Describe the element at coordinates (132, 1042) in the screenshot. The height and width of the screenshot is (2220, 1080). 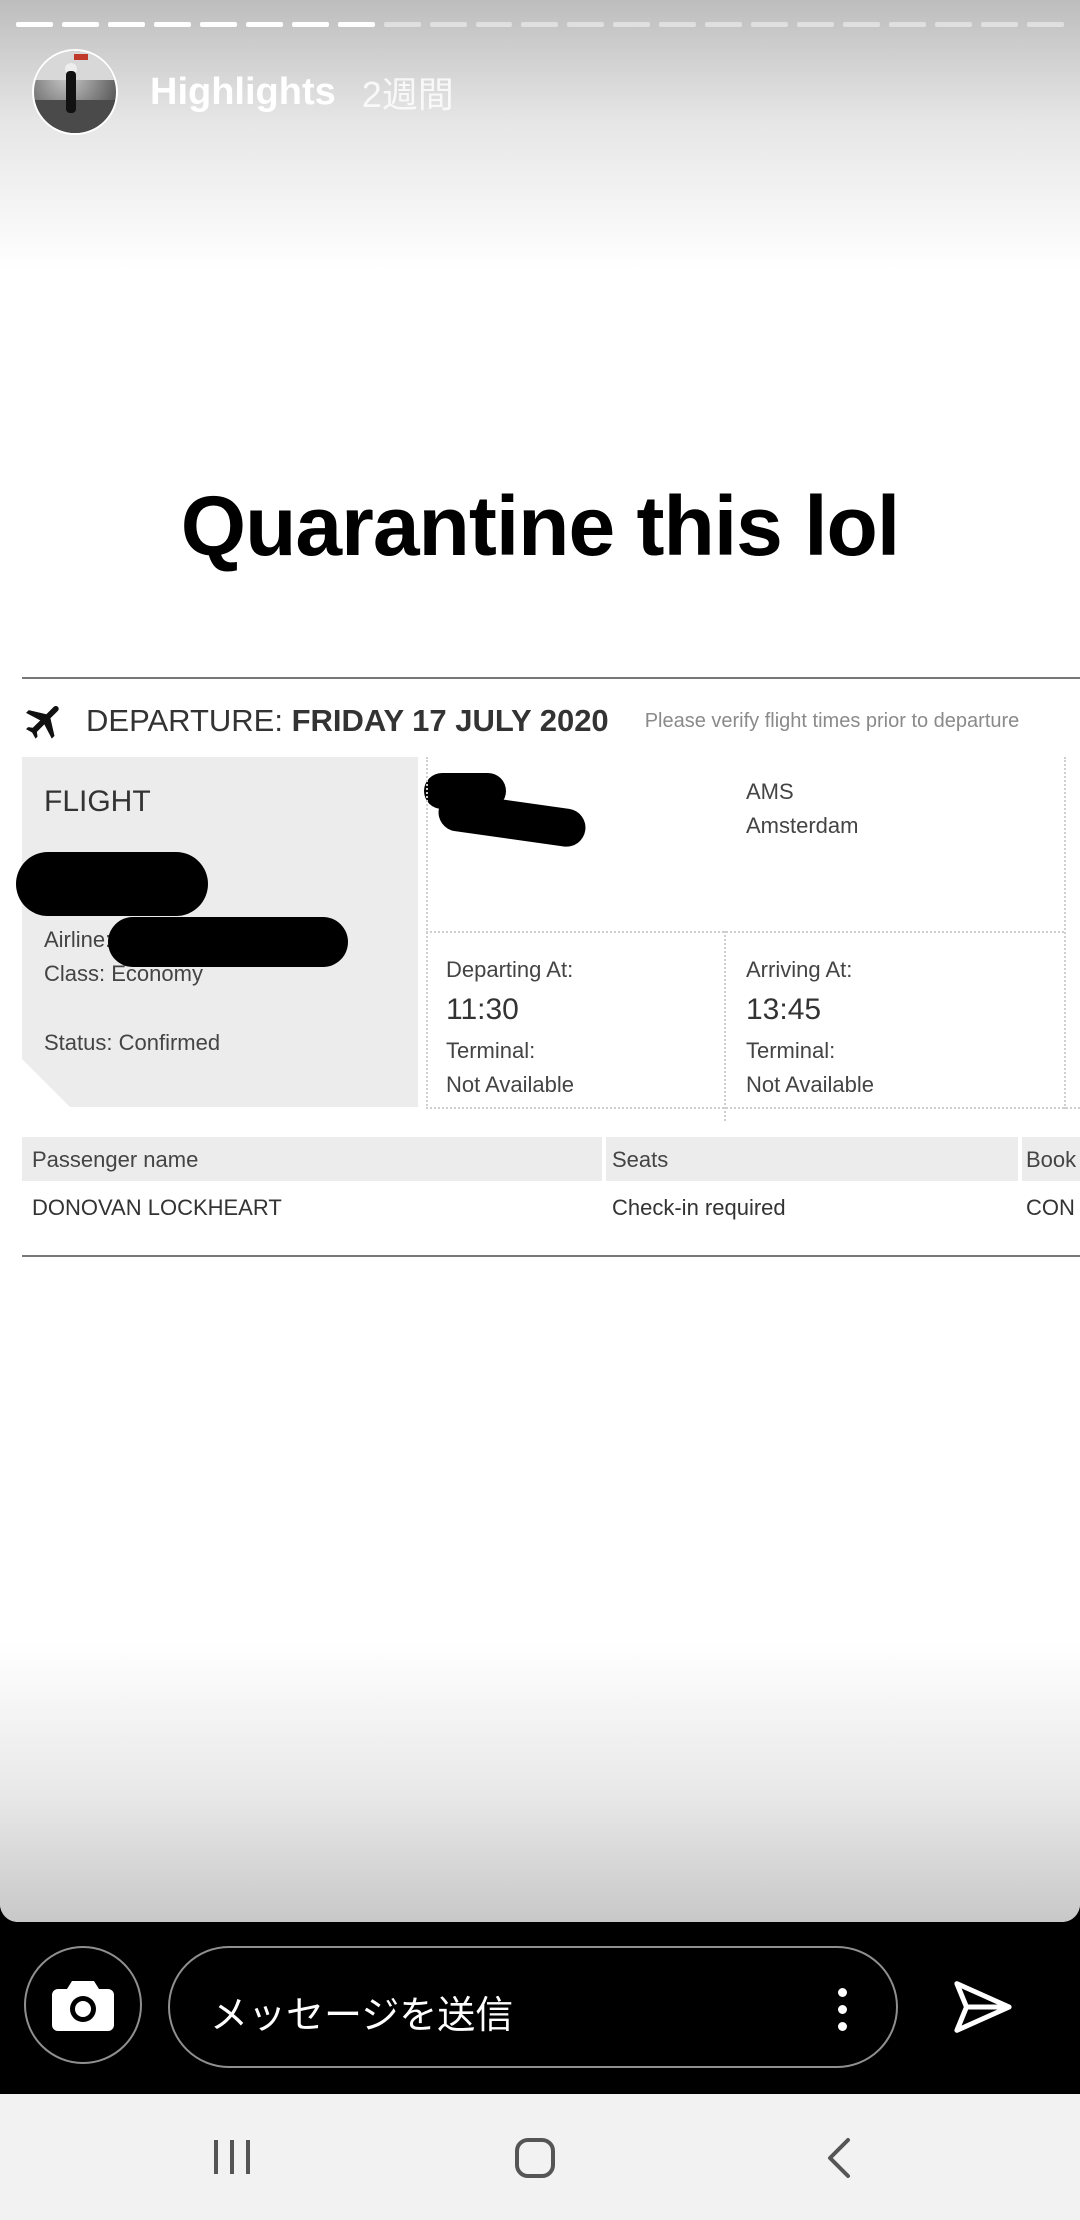
I see `status-text: Status: Confirmed` at that location.